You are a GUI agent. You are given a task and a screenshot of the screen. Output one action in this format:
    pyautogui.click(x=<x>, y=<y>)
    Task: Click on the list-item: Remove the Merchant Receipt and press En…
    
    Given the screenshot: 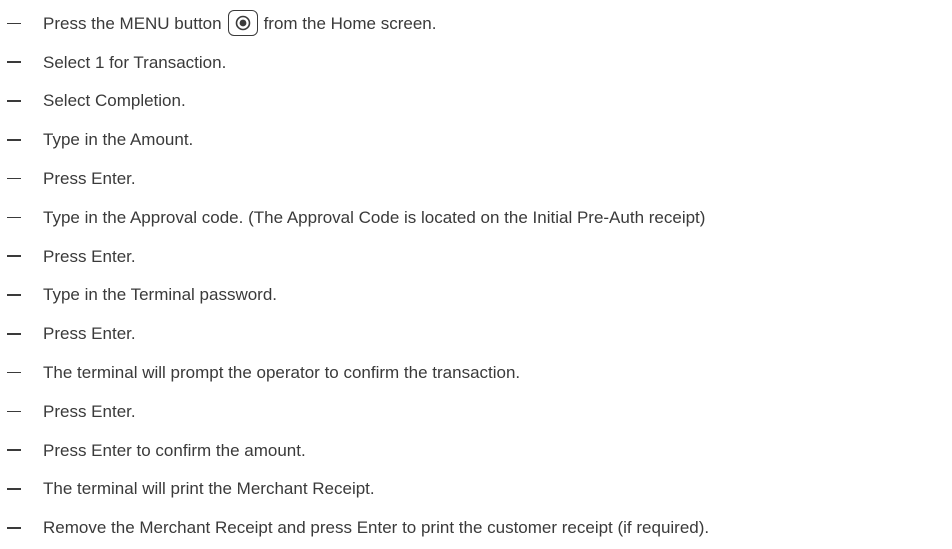 What is the action you would take?
    pyautogui.click(x=476, y=527)
    